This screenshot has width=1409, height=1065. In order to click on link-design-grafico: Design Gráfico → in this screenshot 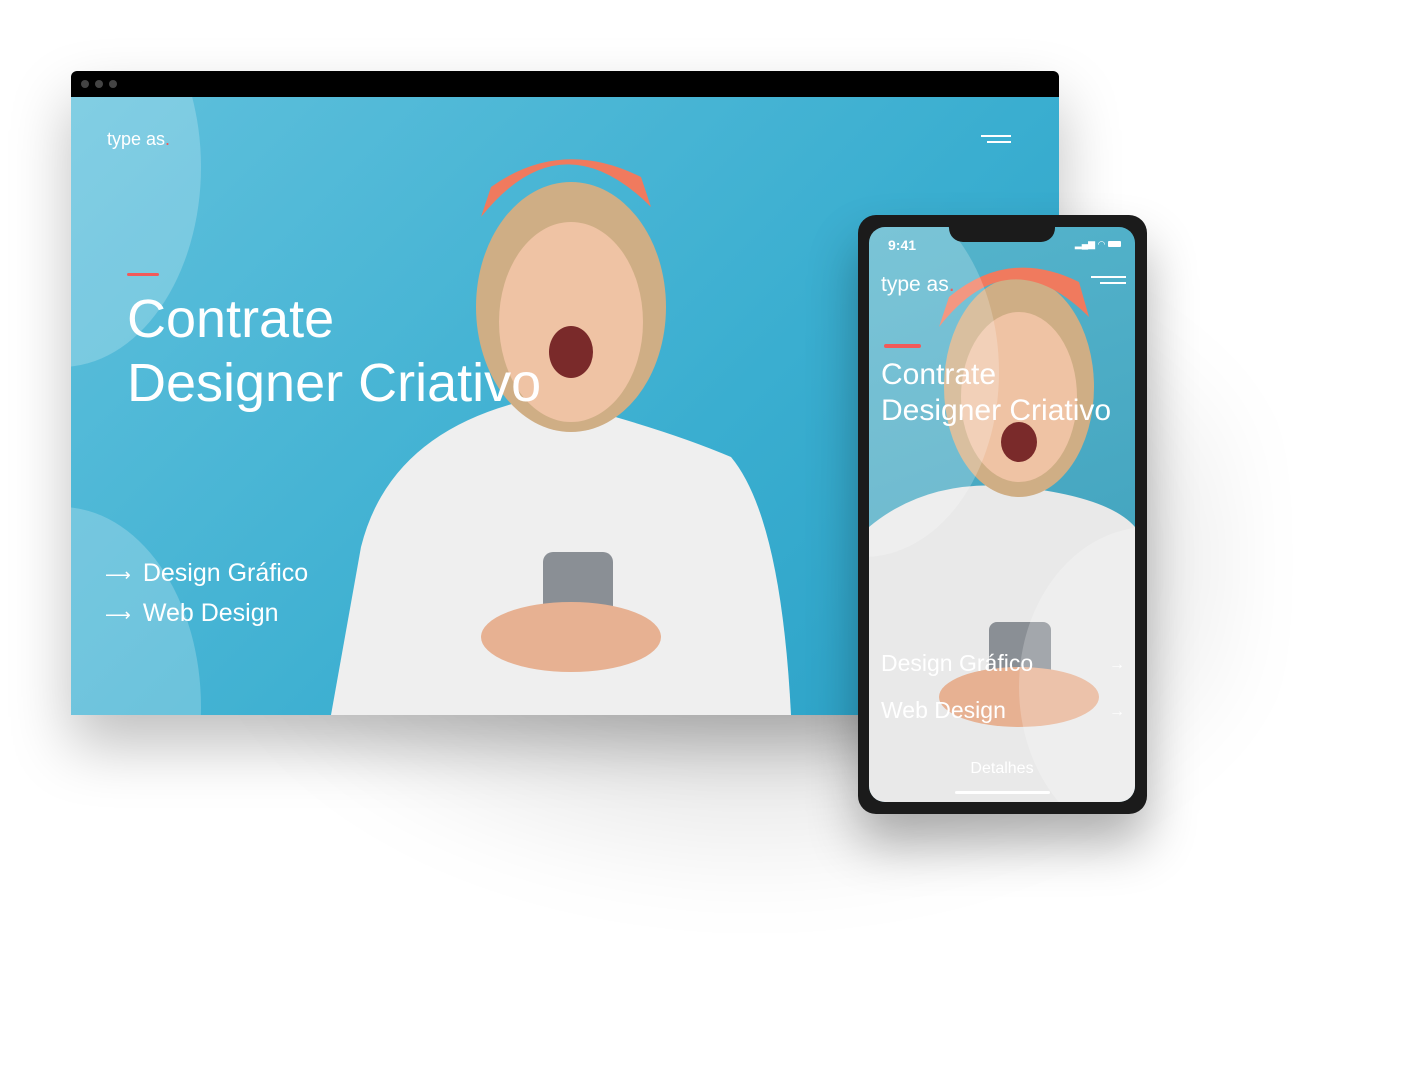, I will do `click(1003, 663)`.